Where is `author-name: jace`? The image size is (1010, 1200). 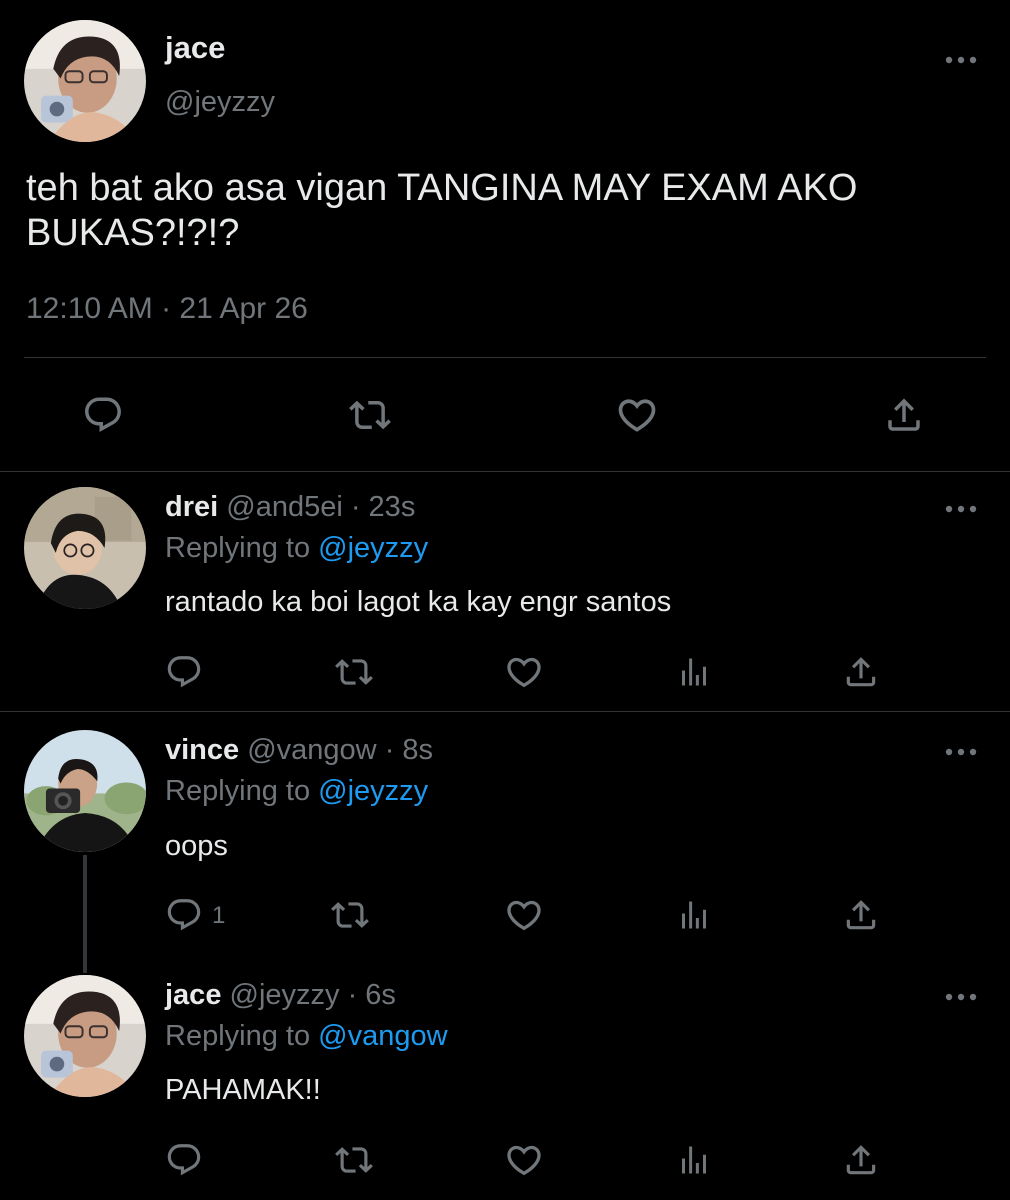
author-name: jace is located at coordinates (195, 48).